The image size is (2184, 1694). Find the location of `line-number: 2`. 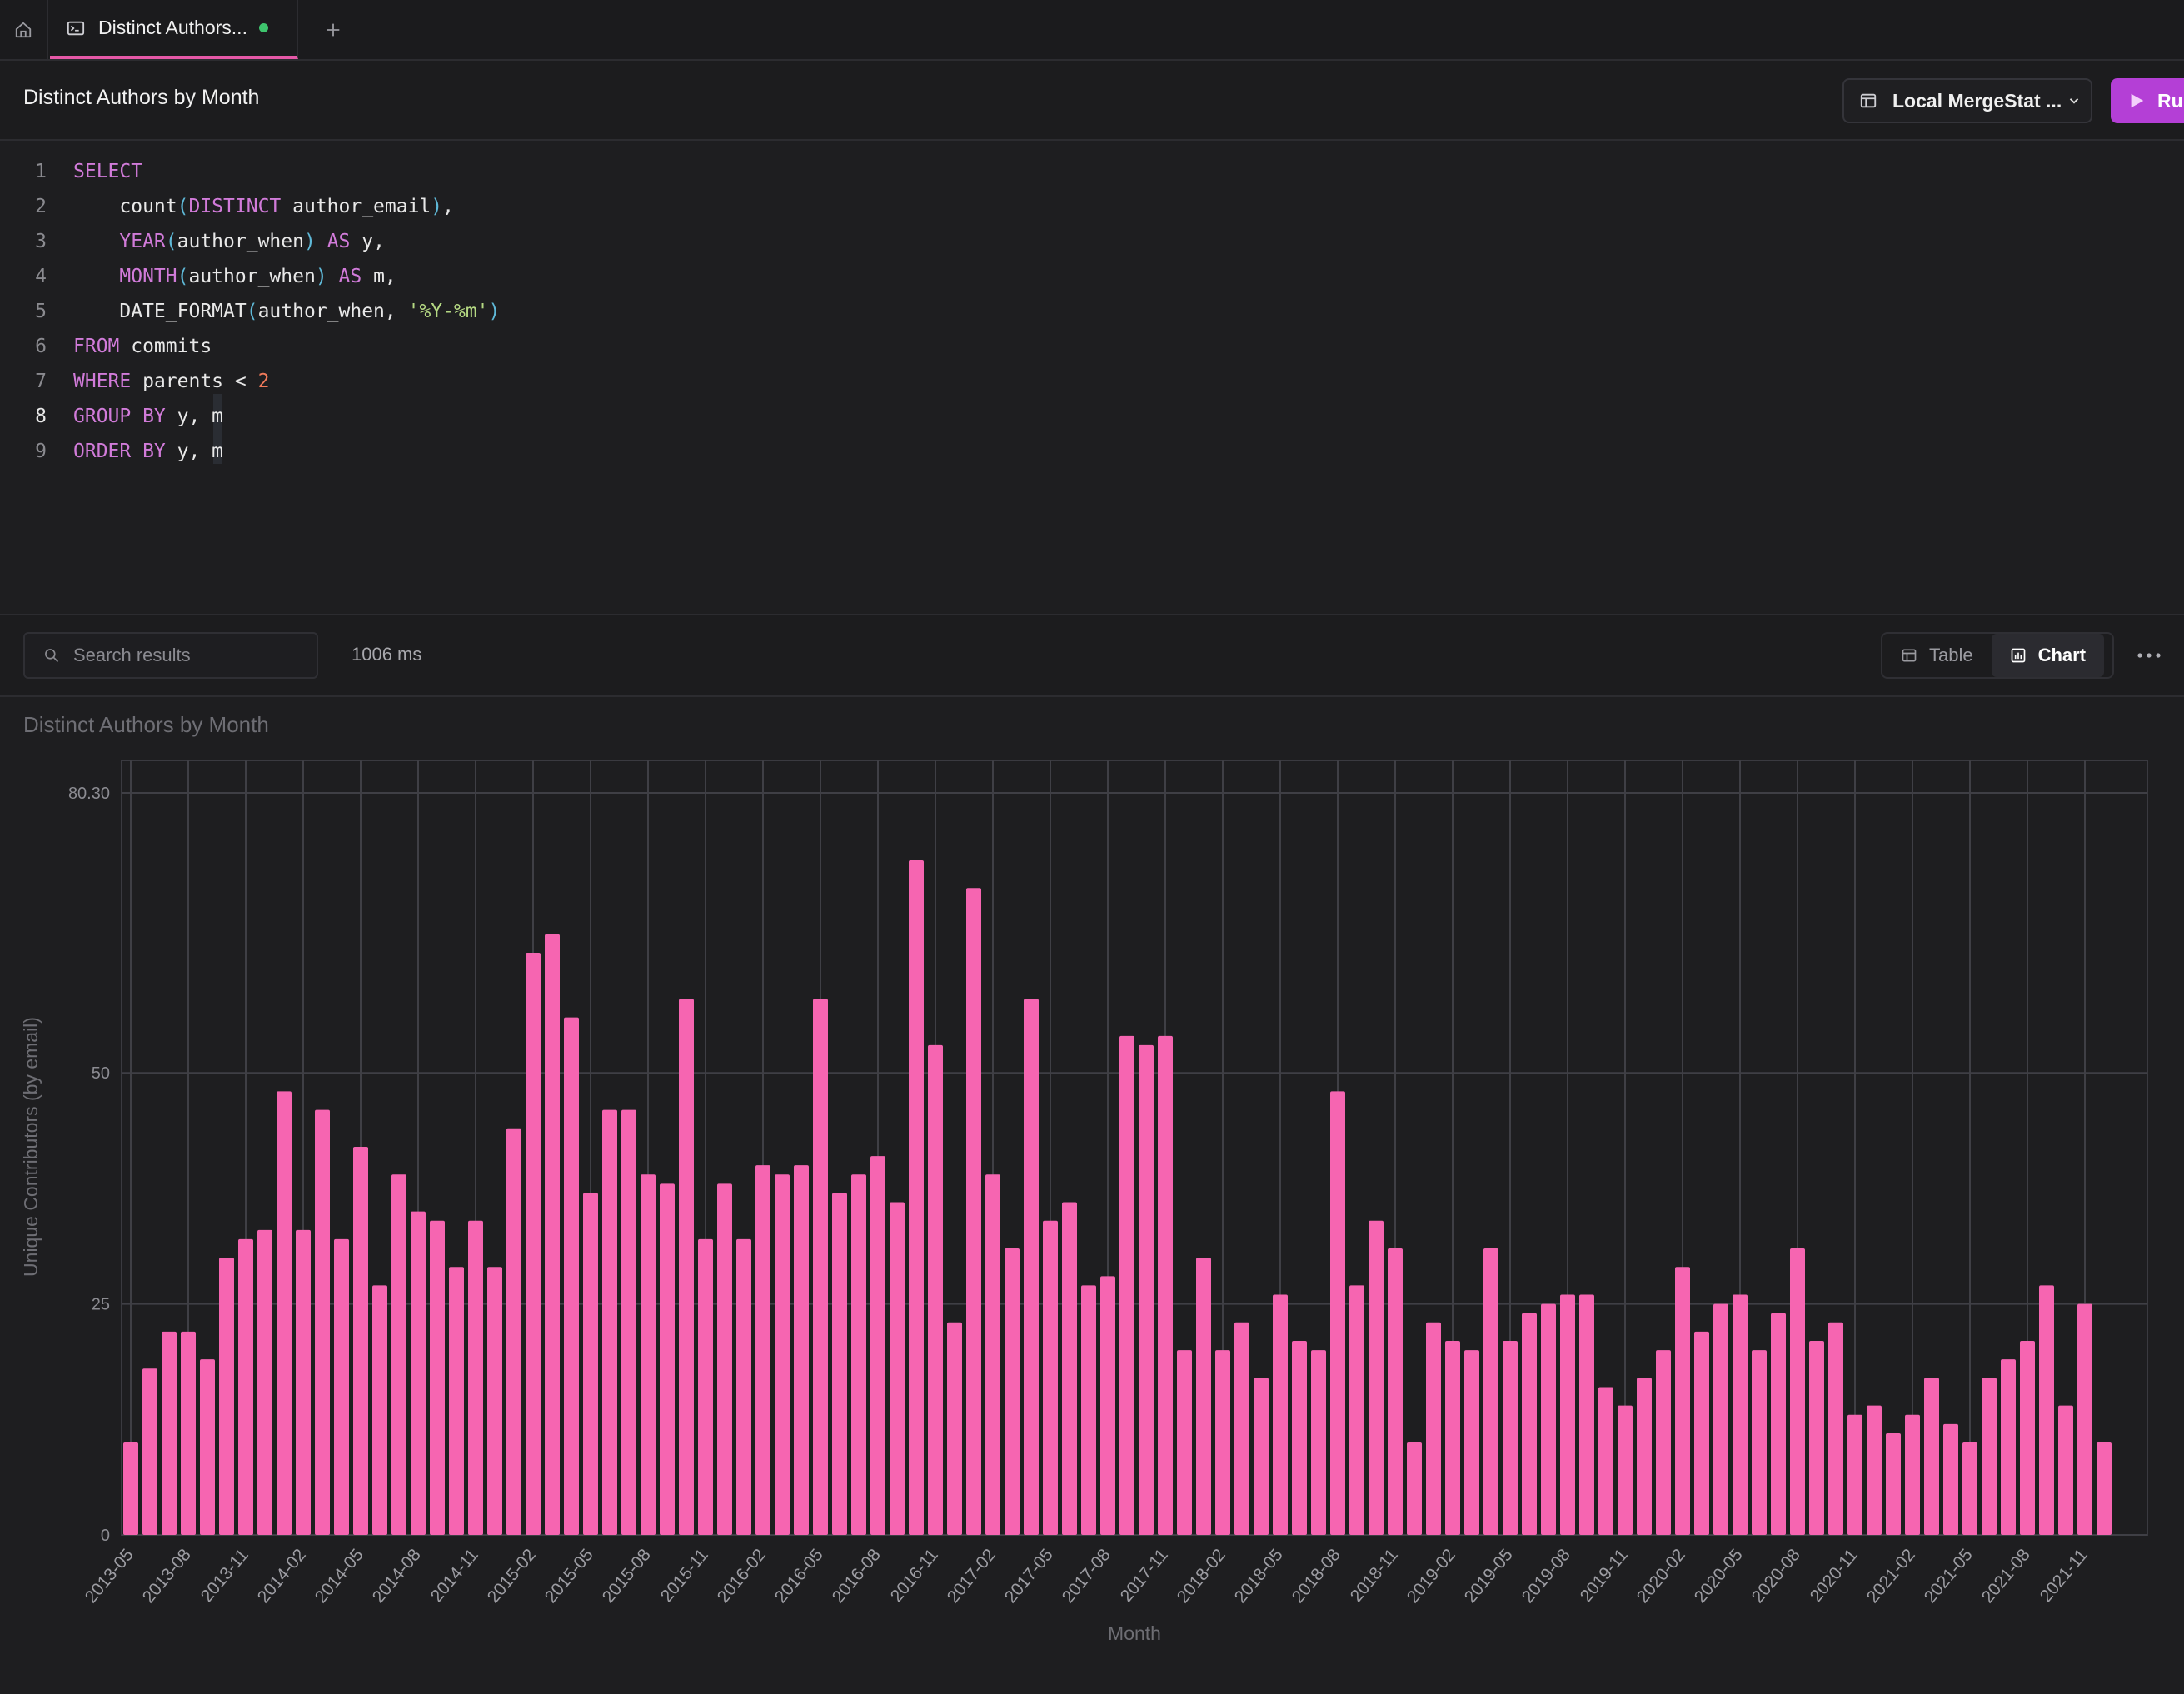

line-number: 2 is located at coordinates (41, 206).